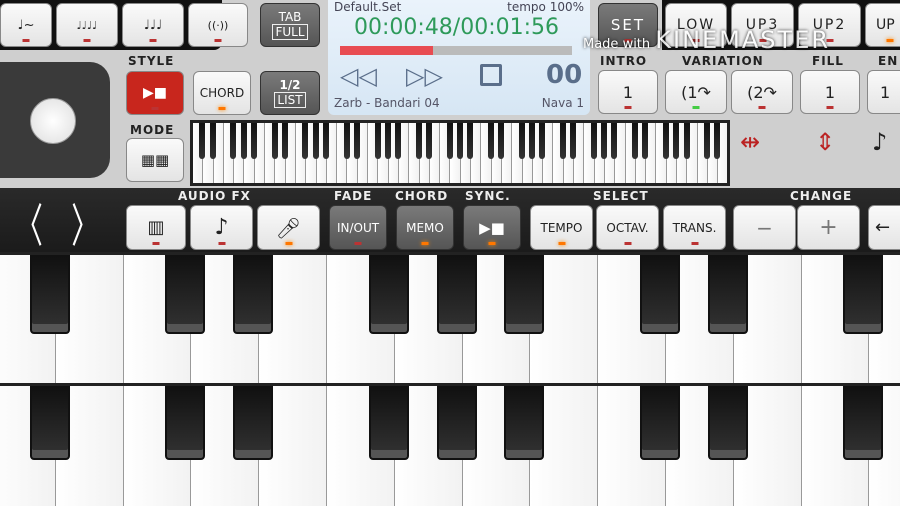  I want to click on sync-start-button: ▶■, so click(492, 227).